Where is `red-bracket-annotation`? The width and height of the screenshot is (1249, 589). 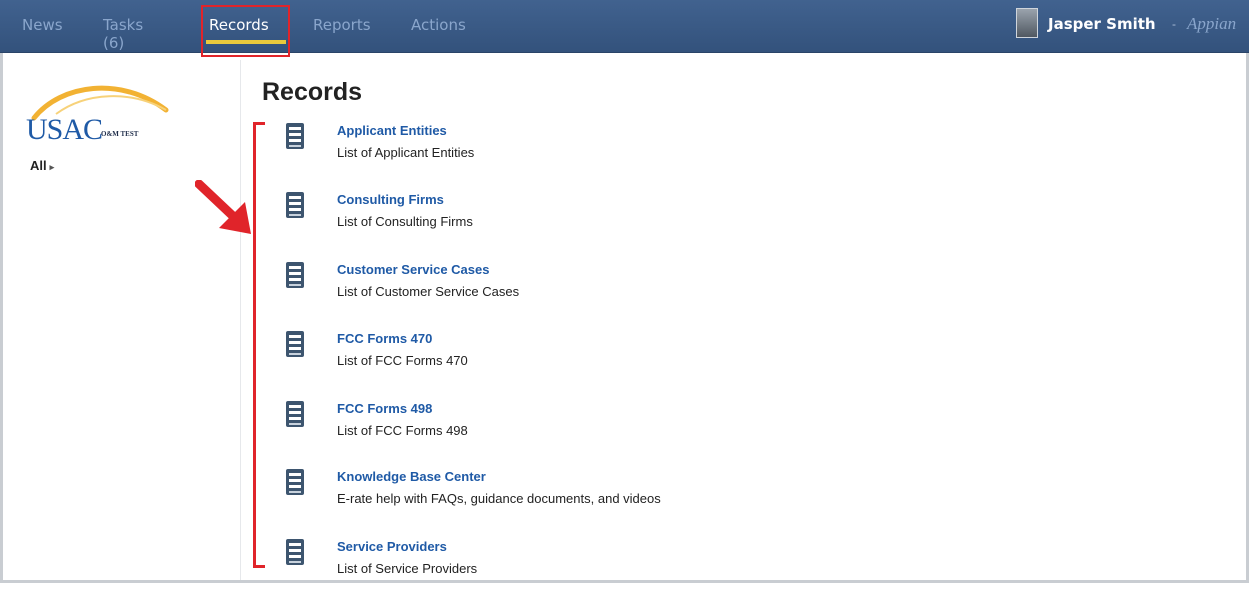 red-bracket-annotation is located at coordinates (259, 345).